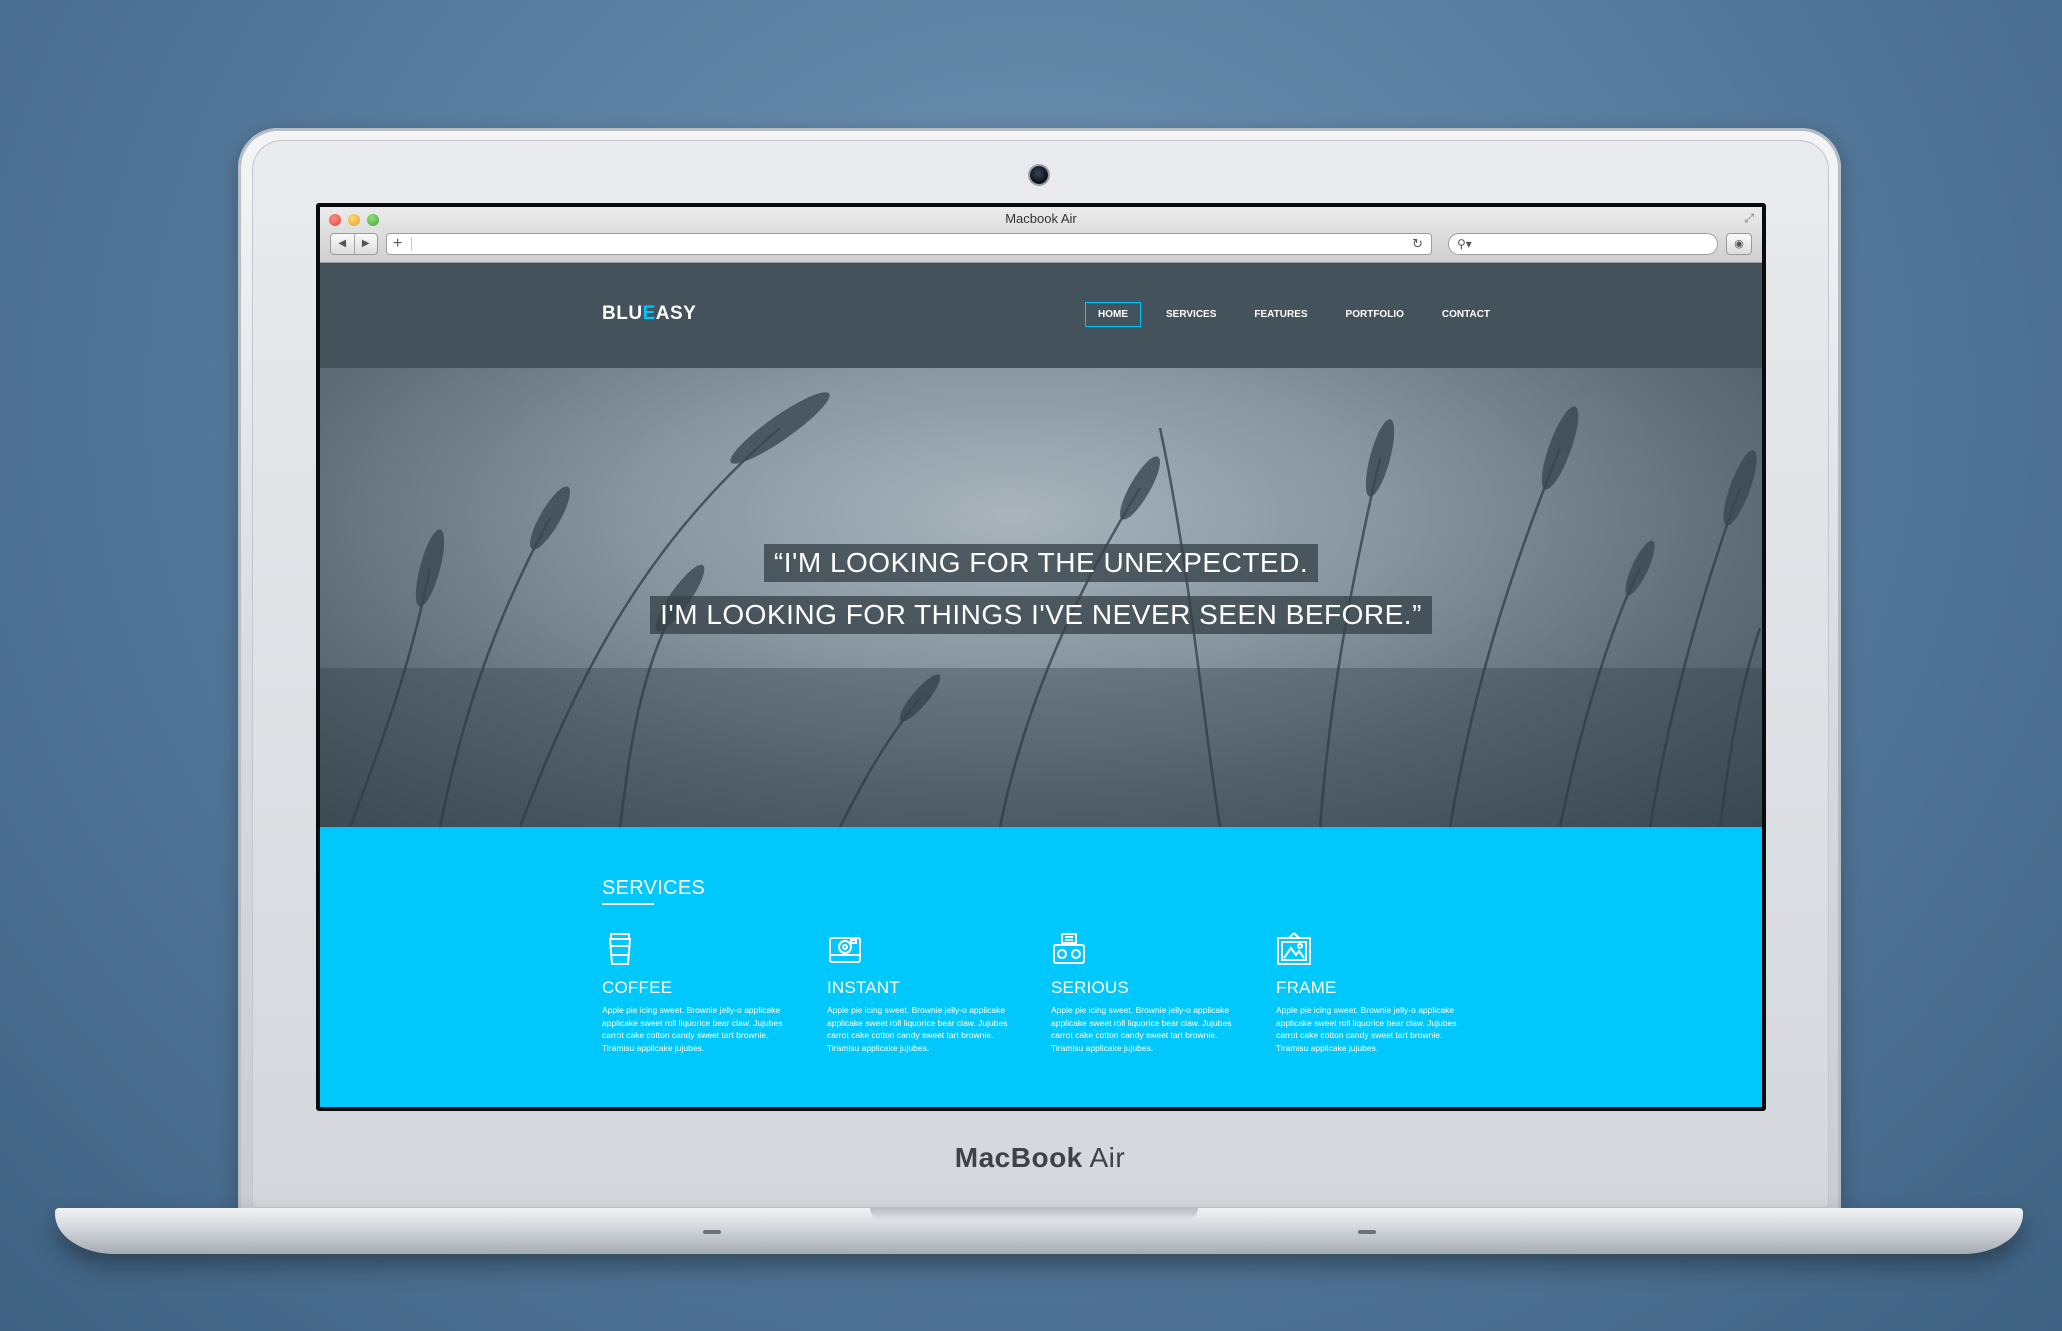 This screenshot has width=2062, height=1331. I want to click on picture-frame-icon, so click(1294, 948).